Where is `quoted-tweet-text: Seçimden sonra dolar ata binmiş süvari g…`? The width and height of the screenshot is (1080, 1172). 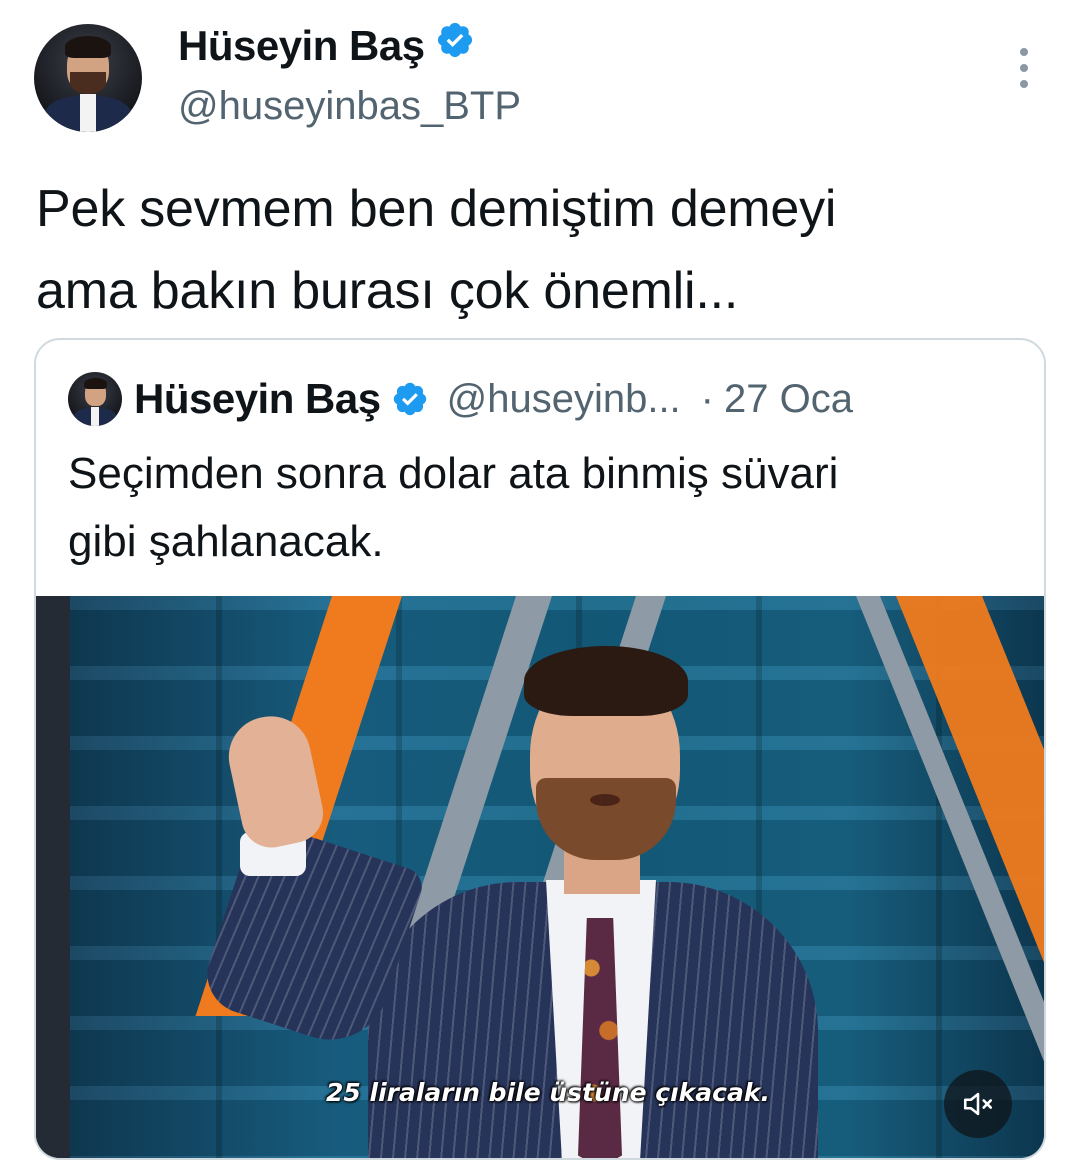
quoted-tweet-text: Seçimden sonra dolar ata binmiş süvari g… is located at coordinates (543, 508).